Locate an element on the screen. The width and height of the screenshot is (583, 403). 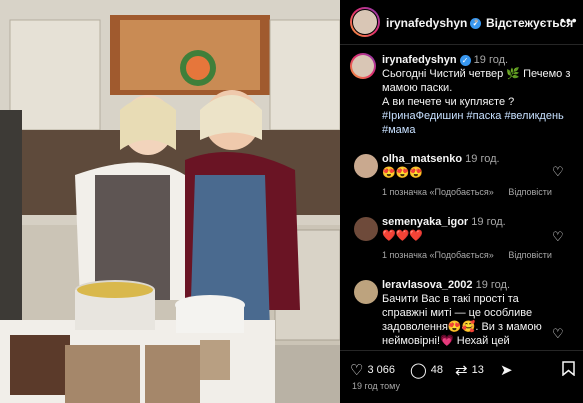
comment-body: semenyaka_igor 19 год. ❤️❤️❤️ is located at coordinates (467, 229).